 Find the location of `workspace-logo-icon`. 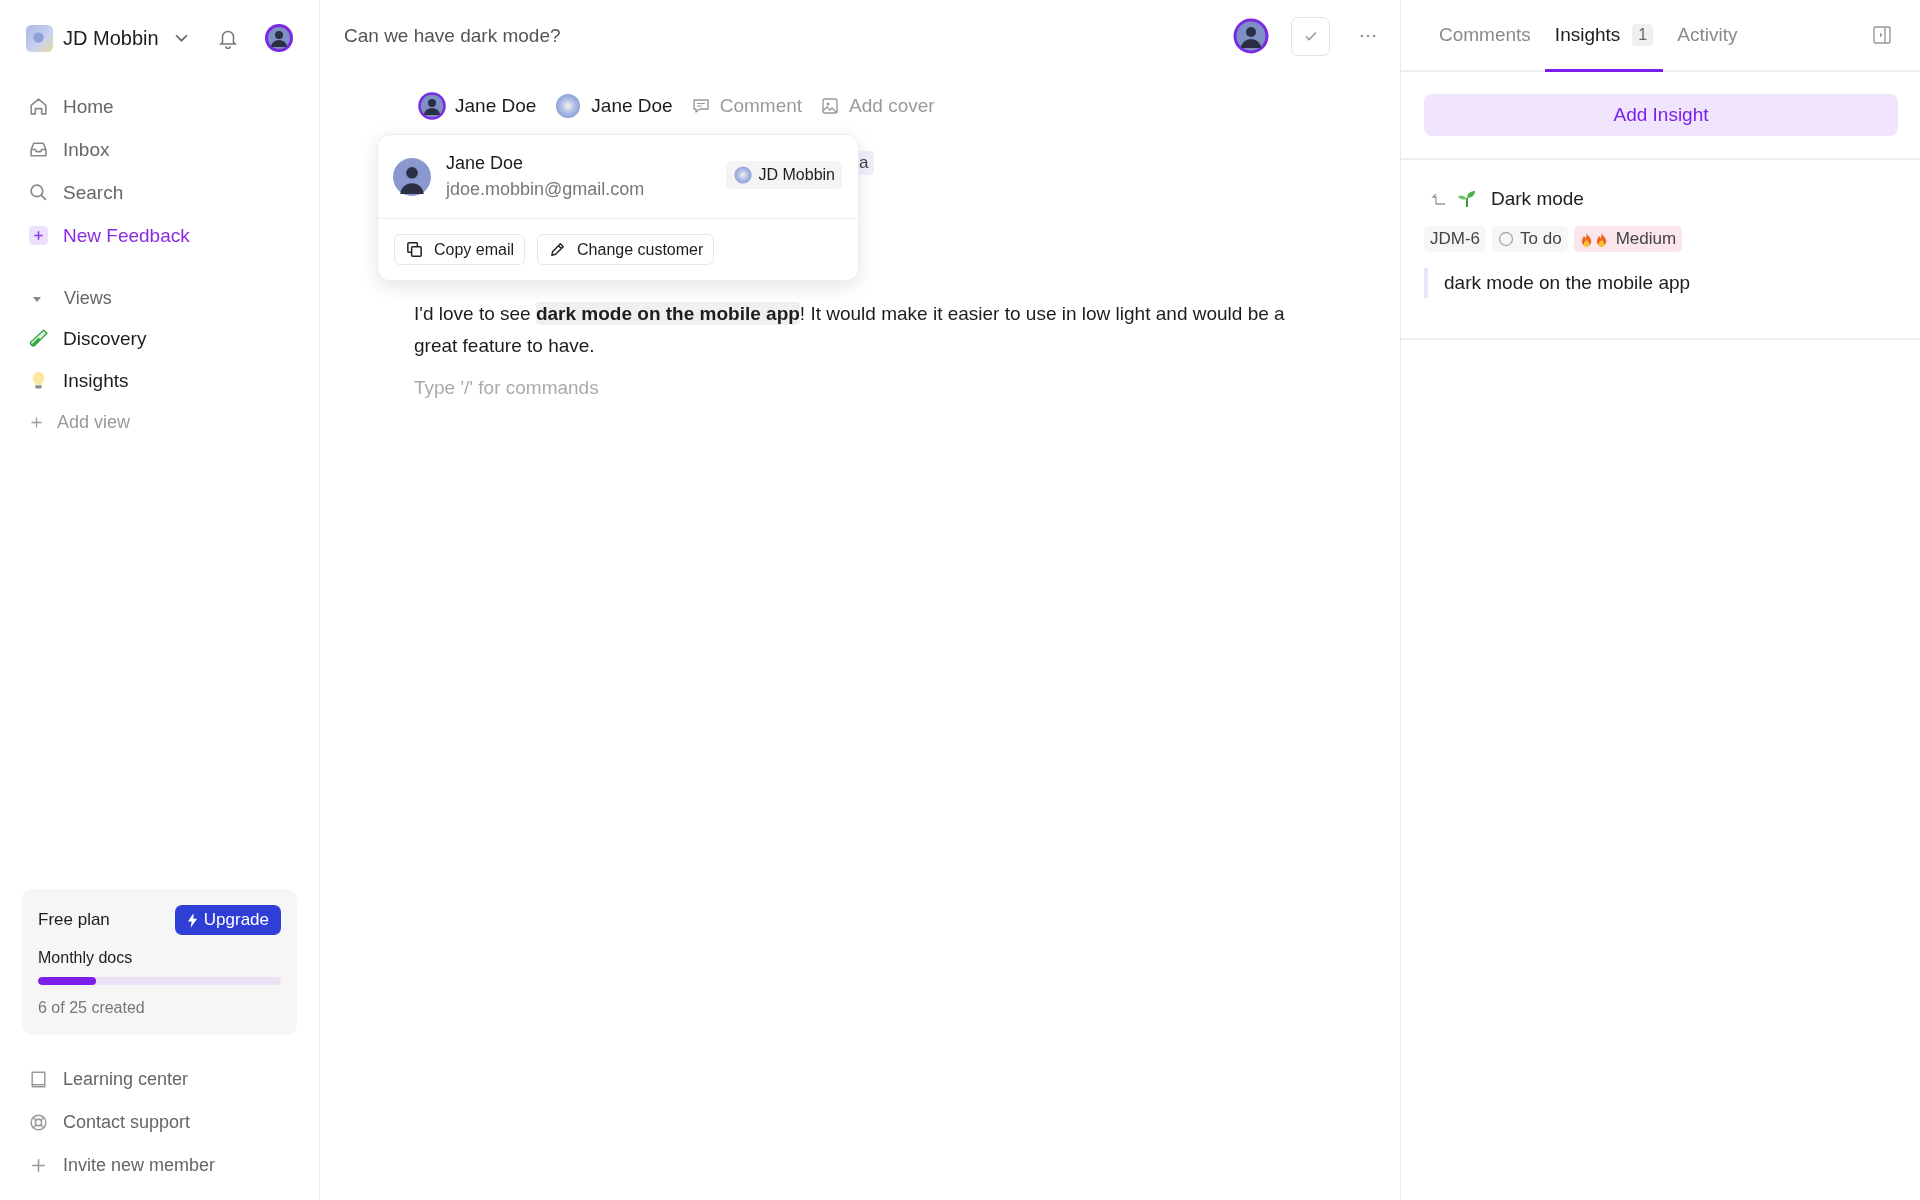

workspace-logo-icon is located at coordinates (39, 38).